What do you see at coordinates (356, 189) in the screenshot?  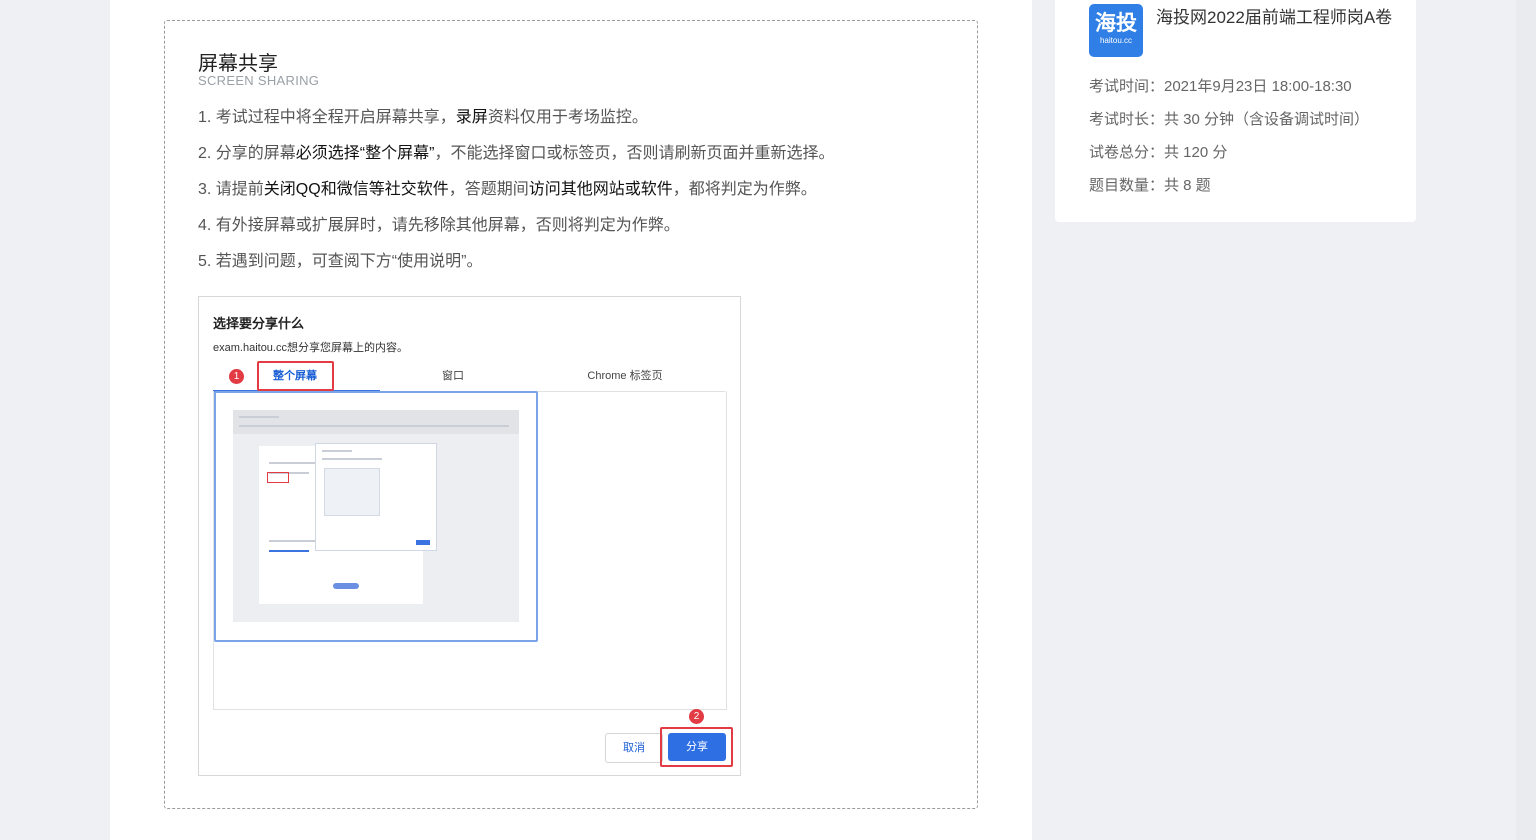 I see `rule-emphasis: 关闭QQ和微信等社交软件` at bounding box center [356, 189].